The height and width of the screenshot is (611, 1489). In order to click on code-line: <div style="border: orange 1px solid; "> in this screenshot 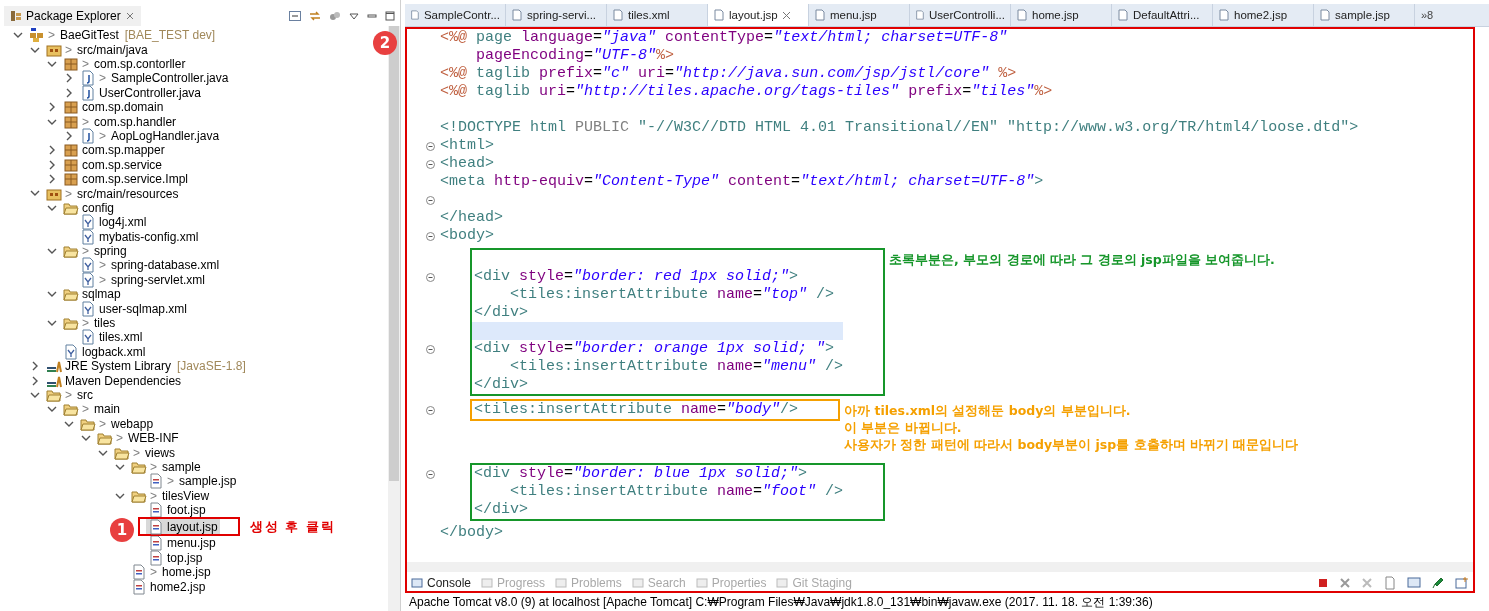, I will do `click(654, 349)`.